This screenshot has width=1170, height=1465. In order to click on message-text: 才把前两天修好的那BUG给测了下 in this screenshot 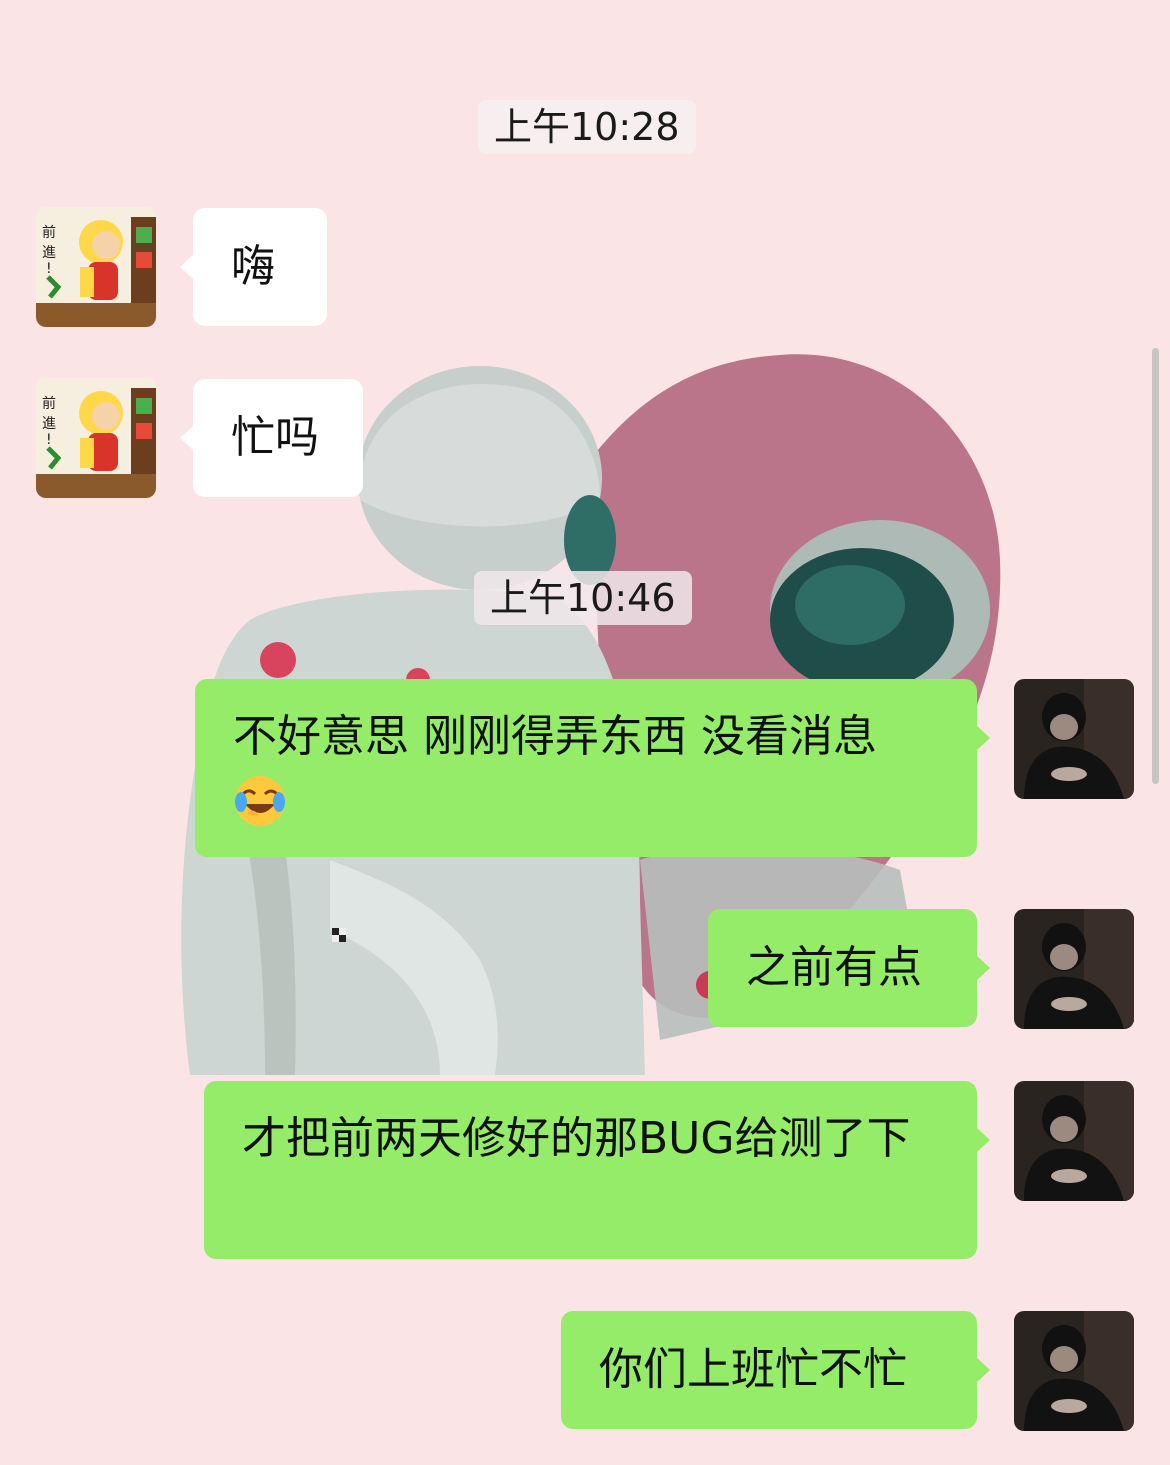, I will do `click(576, 1138)`.